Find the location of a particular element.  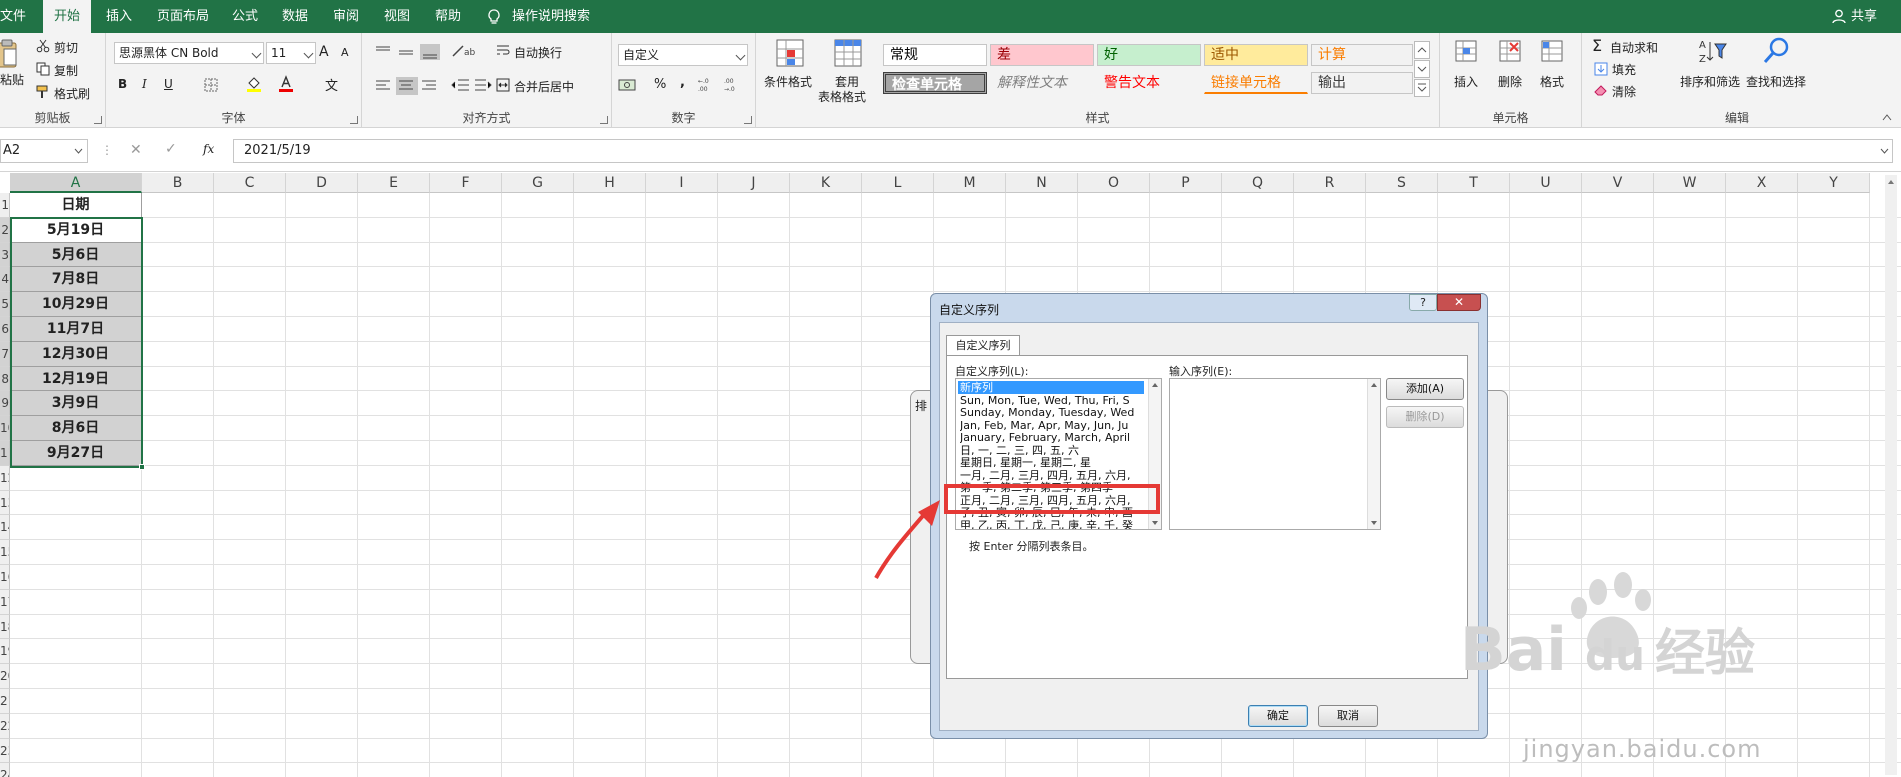

custom-list-item: 甲, 乙, 丙, 丁, 戊, 己, 庚, 辛, 壬, 癸 is located at coordinates (1053, 524).